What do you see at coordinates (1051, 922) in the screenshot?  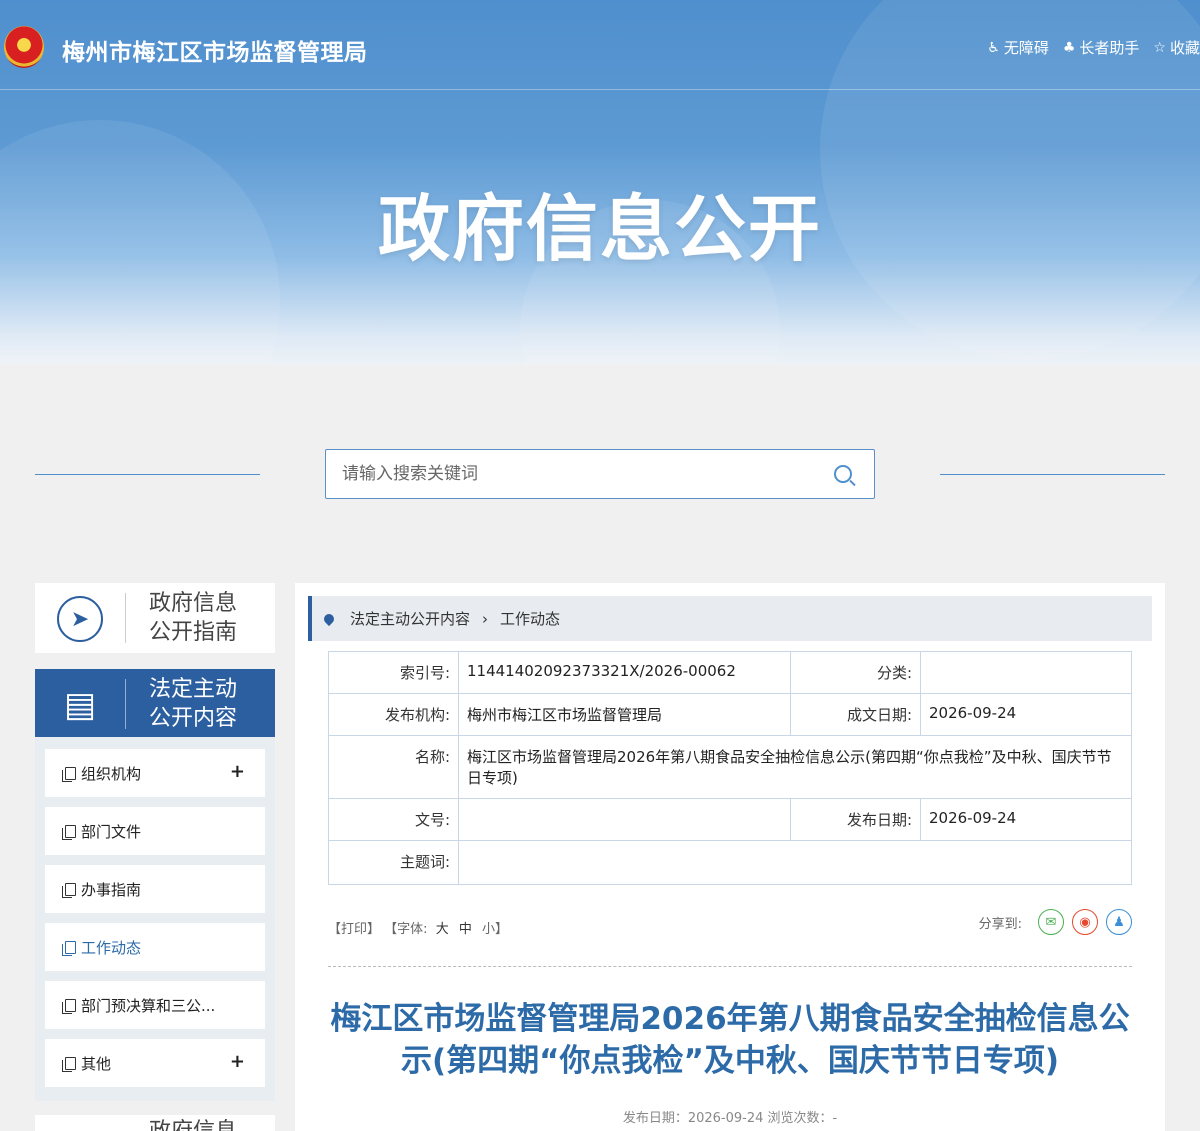 I see `wechat-icon: ✉` at bounding box center [1051, 922].